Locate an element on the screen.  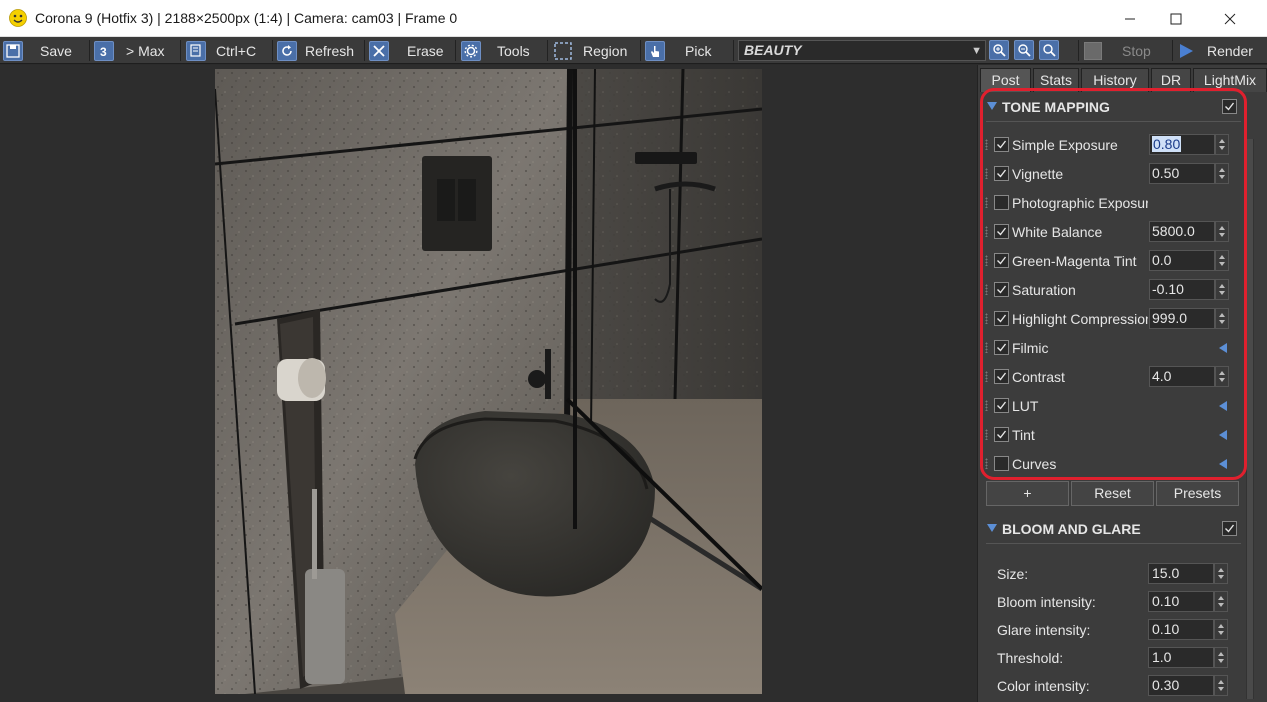
setting-value-field: 15.0 is located at coordinates (1181, 573).